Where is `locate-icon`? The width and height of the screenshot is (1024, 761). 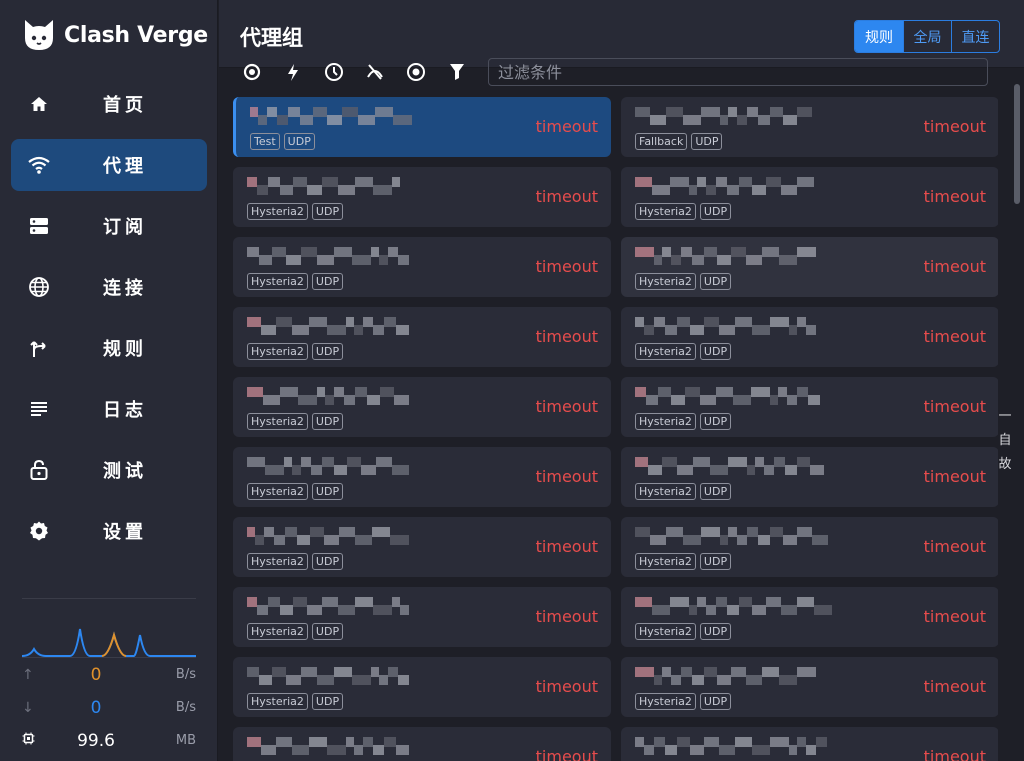 locate-icon is located at coordinates (252, 72).